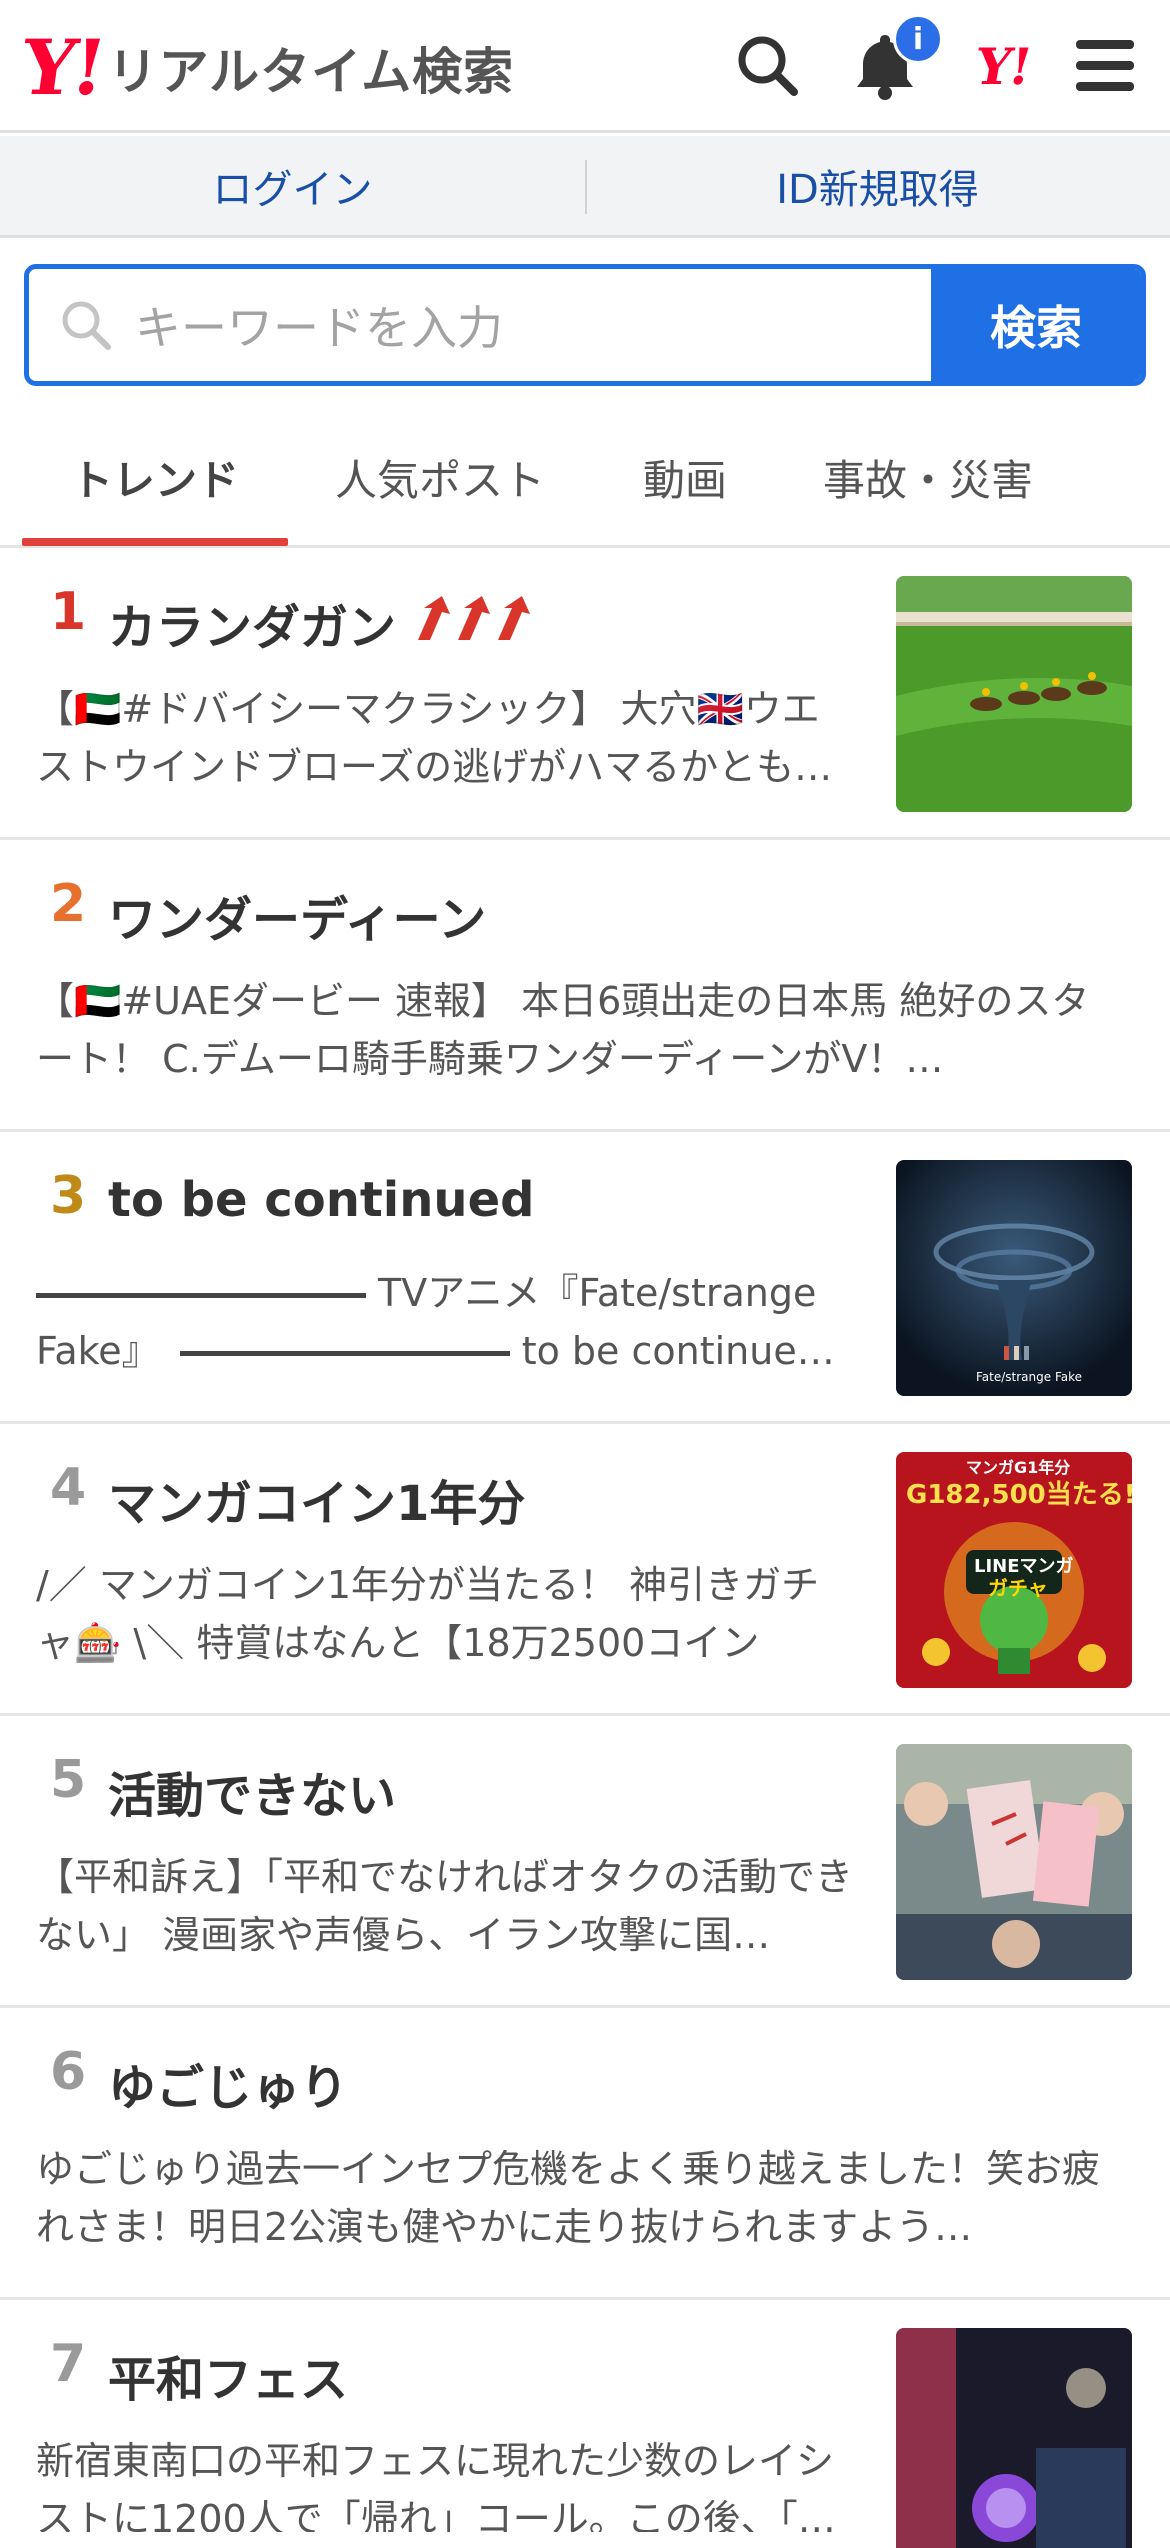 This screenshot has height=2548, width=1170. What do you see at coordinates (685, 477) in the screenshot?
I see `tab-videos: 動画` at bounding box center [685, 477].